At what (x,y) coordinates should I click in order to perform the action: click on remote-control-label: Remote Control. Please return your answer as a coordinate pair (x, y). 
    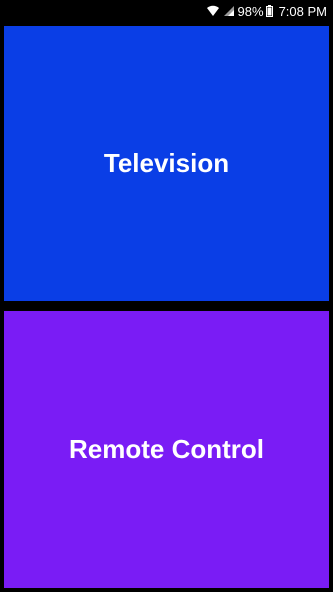
    Looking at the image, I should click on (166, 449).